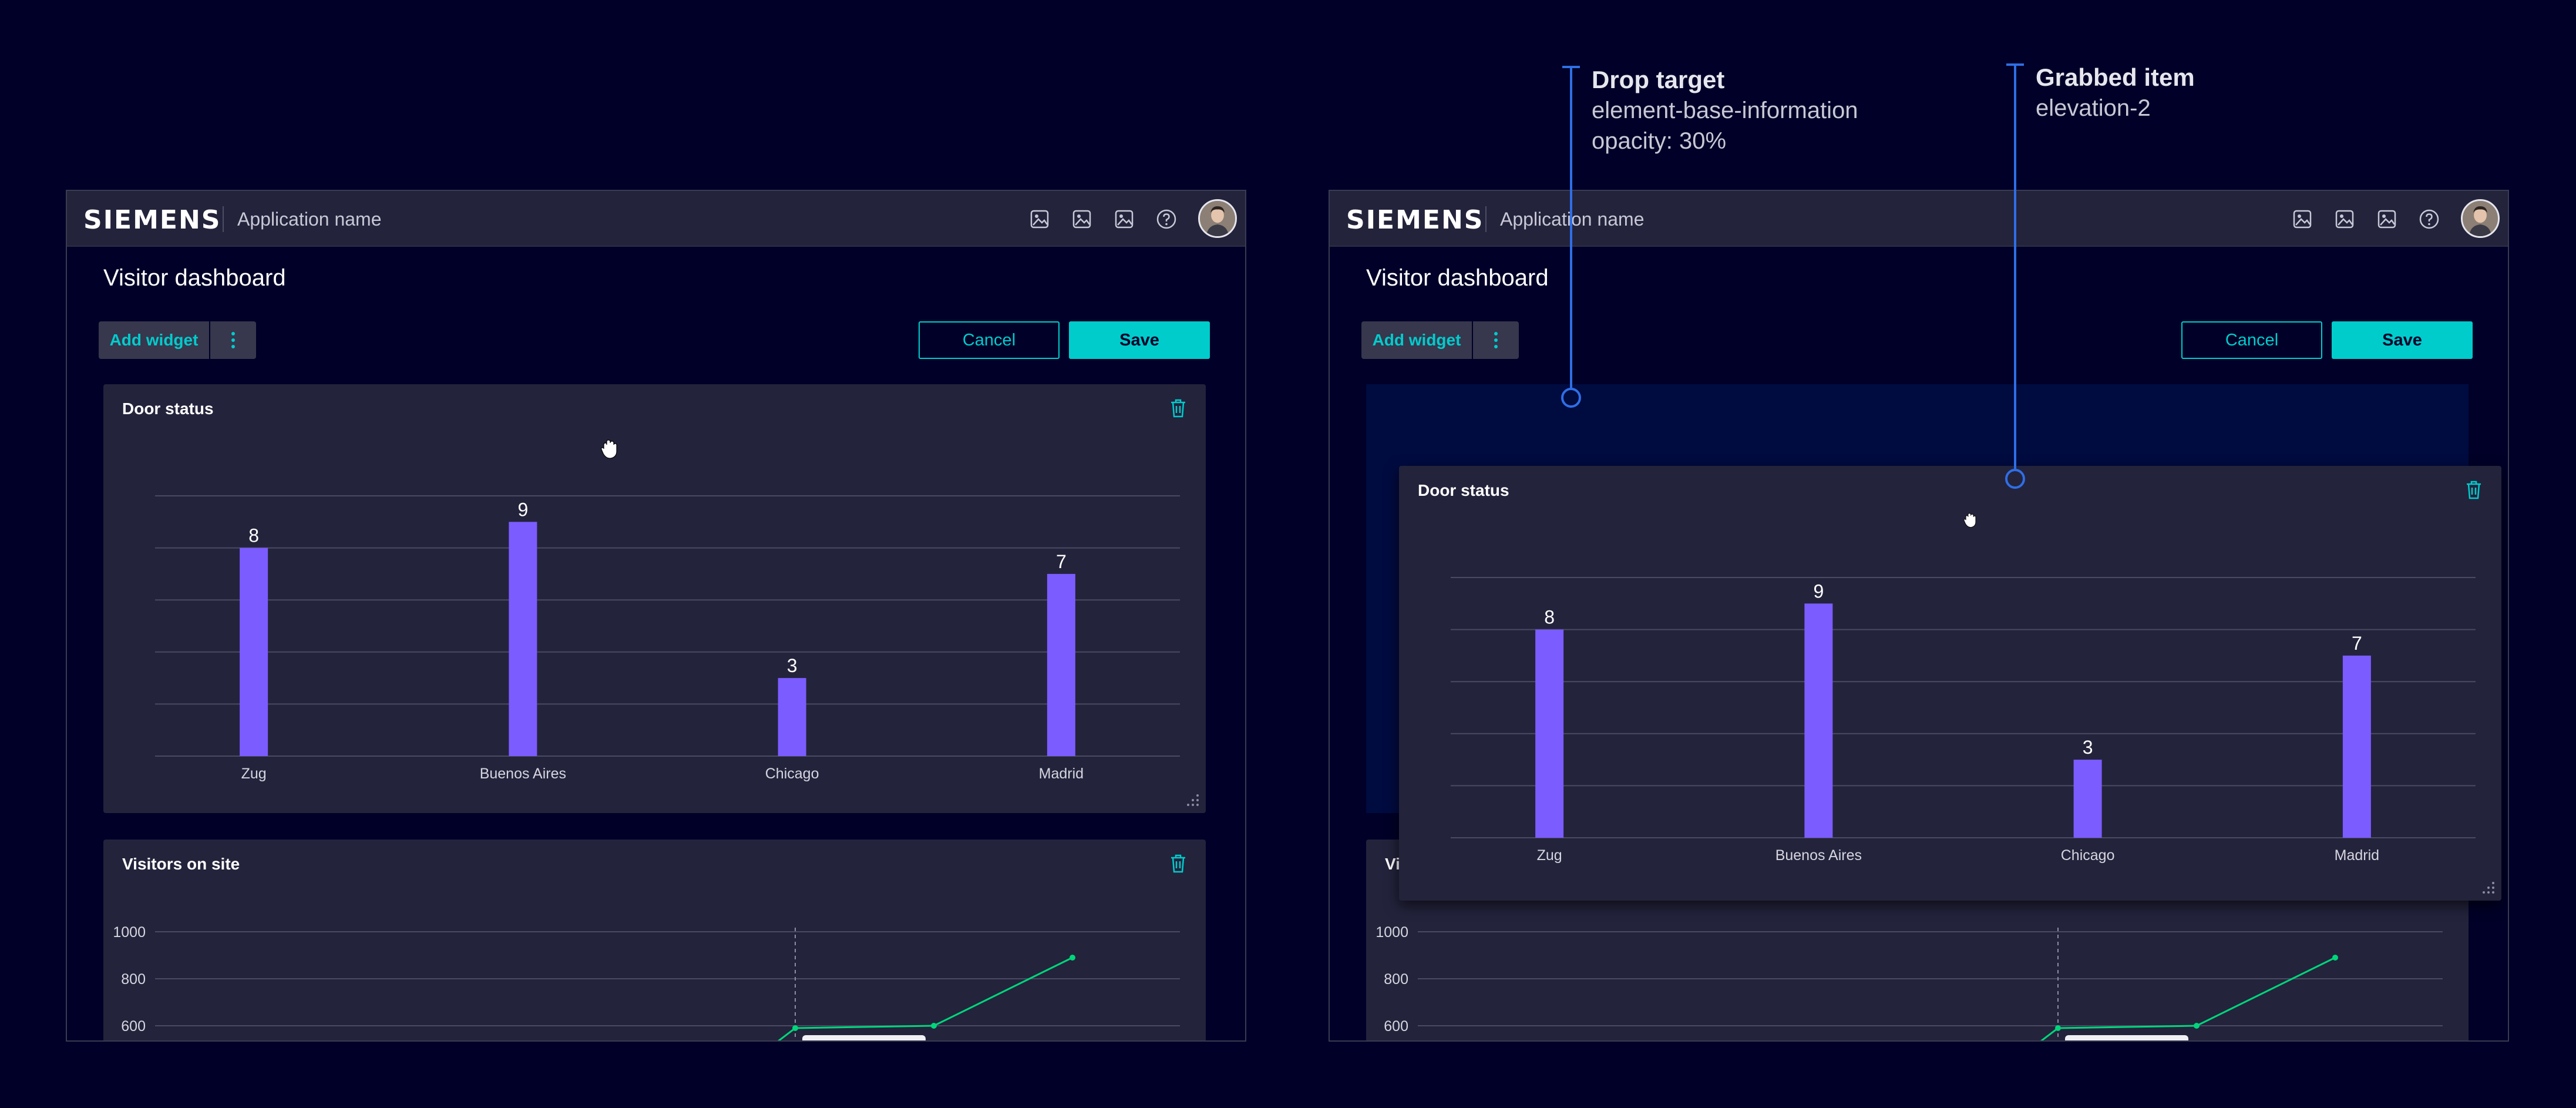 Image resolution: width=2576 pixels, height=1108 pixels. What do you see at coordinates (1793, 276) in the screenshot?
I see `annotation-lines` at bounding box center [1793, 276].